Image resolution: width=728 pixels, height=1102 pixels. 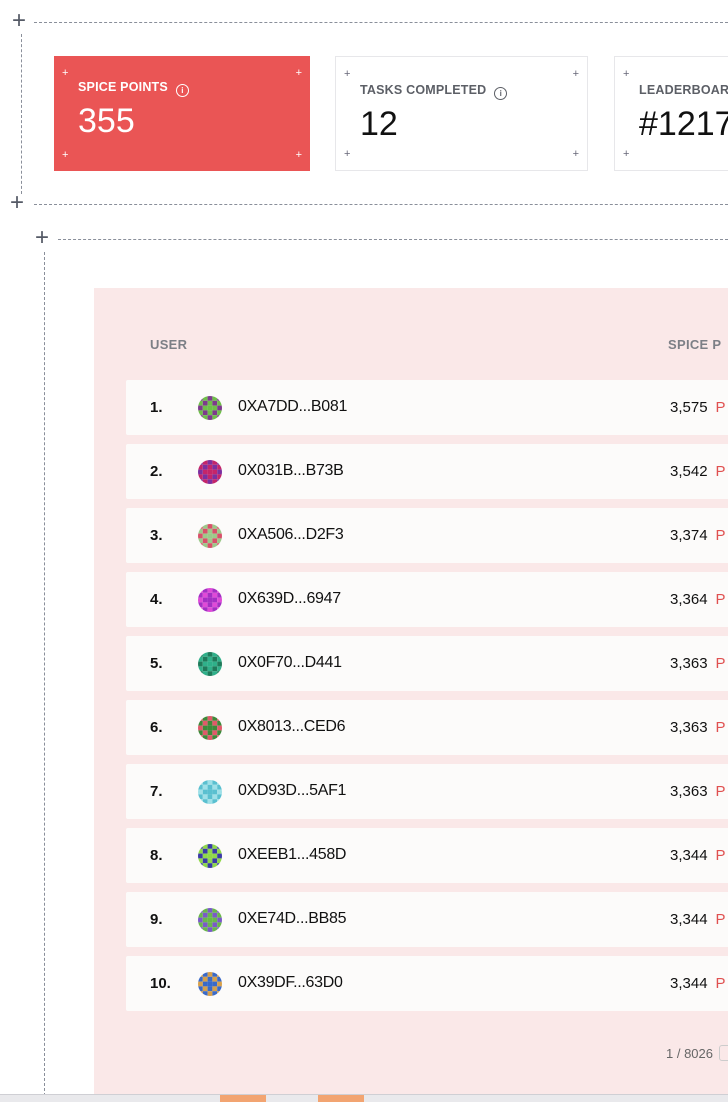 What do you see at coordinates (290, 663) in the screenshot?
I see `wallet-address: 0X0F70...D441` at bounding box center [290, 663].